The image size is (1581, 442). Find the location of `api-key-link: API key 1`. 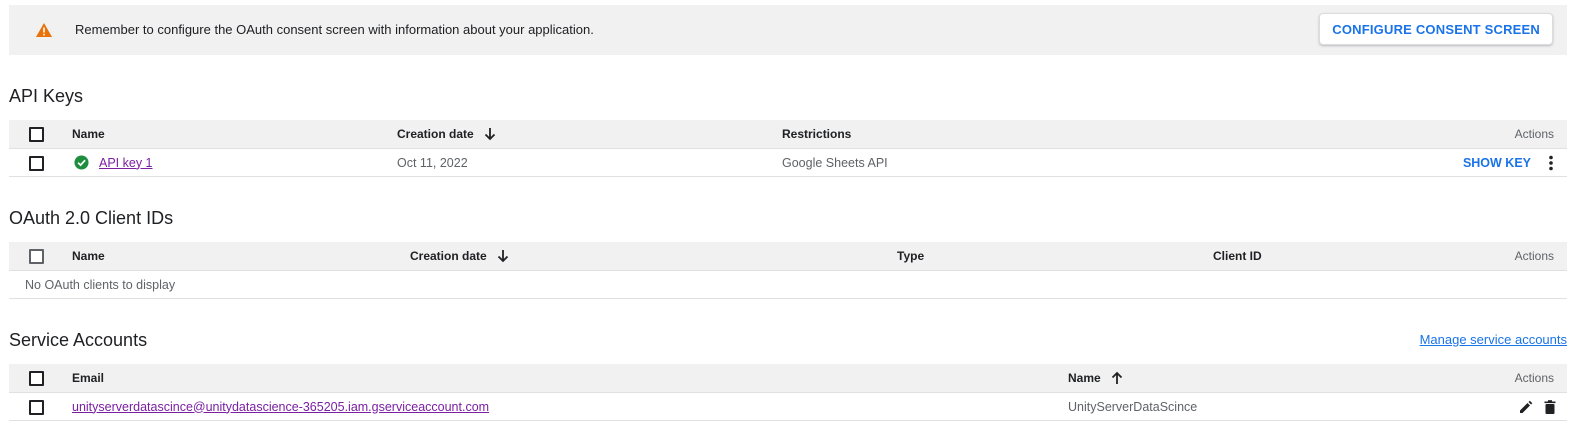

api-key-link: API key 1 is located at coordinates (126, 163).